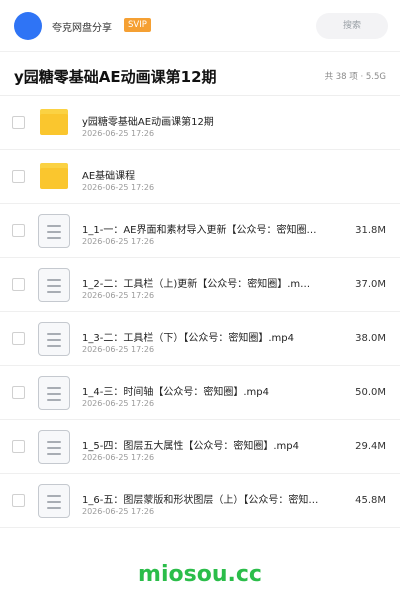 Image resolution: width=400 pixels, height=600 pixels. What do you see at coordinates (109, 176) in the screenshot?
I see `item-name: AE基础课程` at bounding box center [109, 176].